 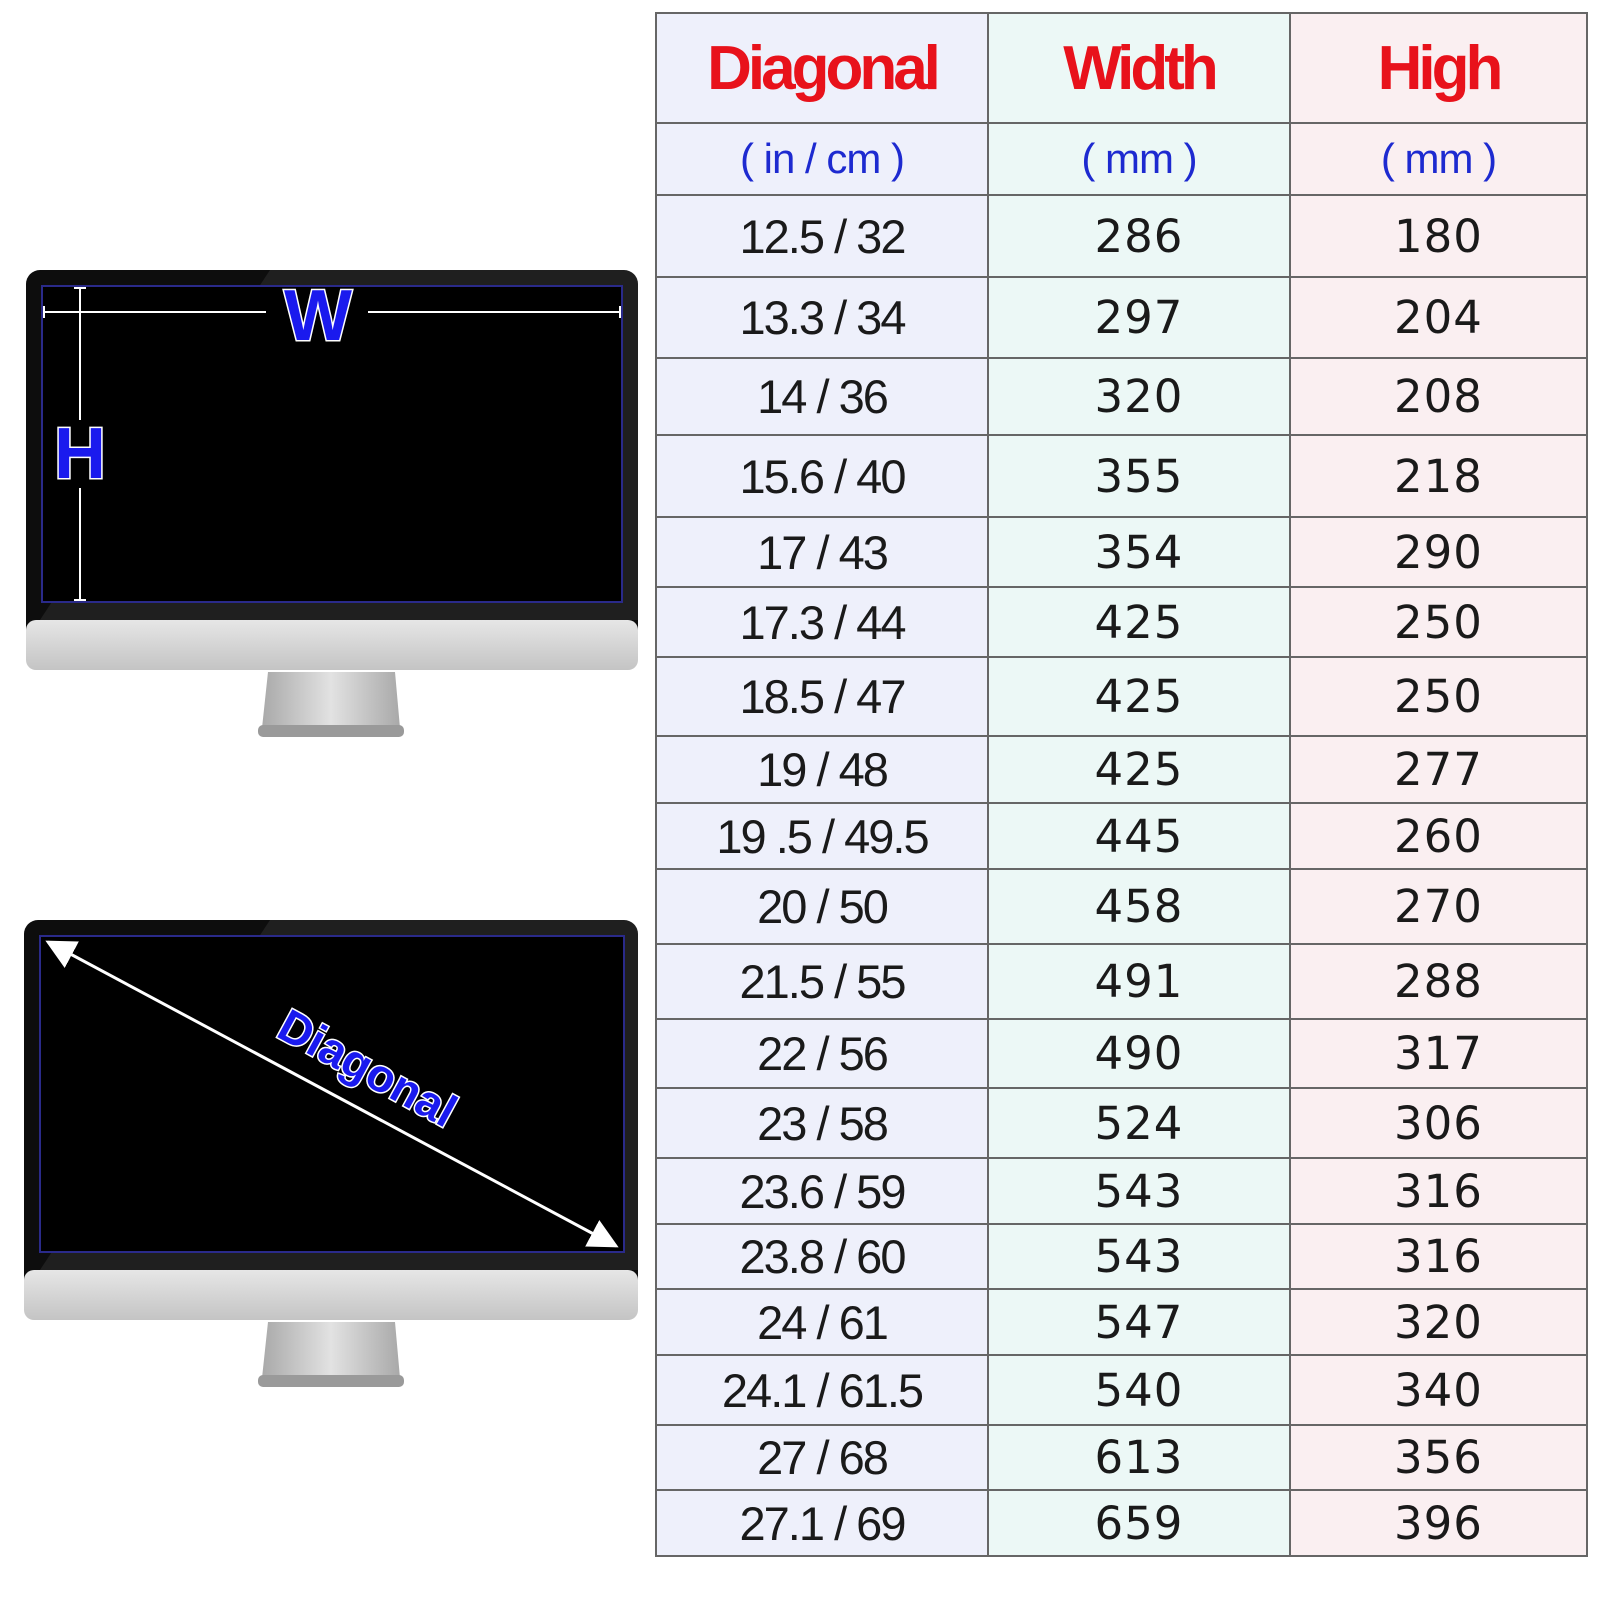 What do you see at coordinates (822, 1053) in the screenshot?
I see `table-cell-diagonal: 22 / 56` at bounding box center [822, 1053].